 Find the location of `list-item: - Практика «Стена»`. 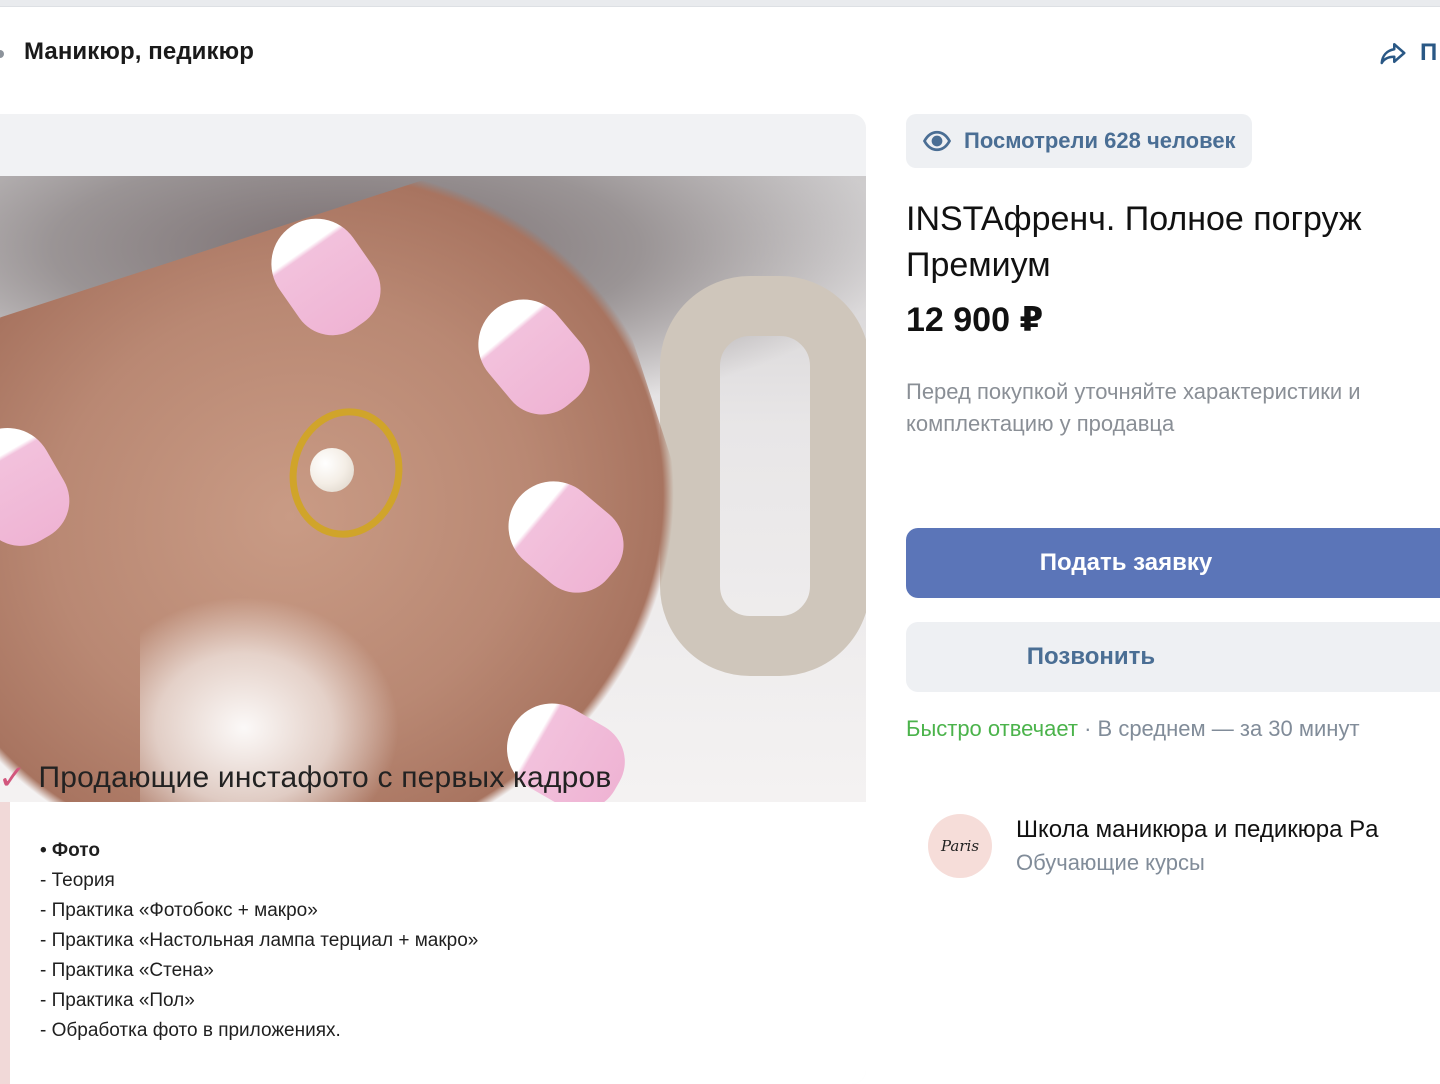

list-item: - Практика «Стена» is located at coordinates (127, 970).